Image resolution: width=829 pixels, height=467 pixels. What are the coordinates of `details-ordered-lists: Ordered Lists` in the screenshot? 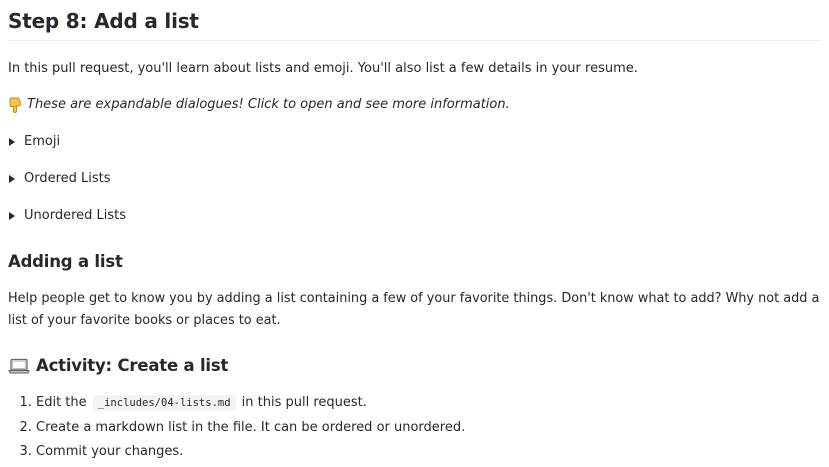 It's located at (59, 179).